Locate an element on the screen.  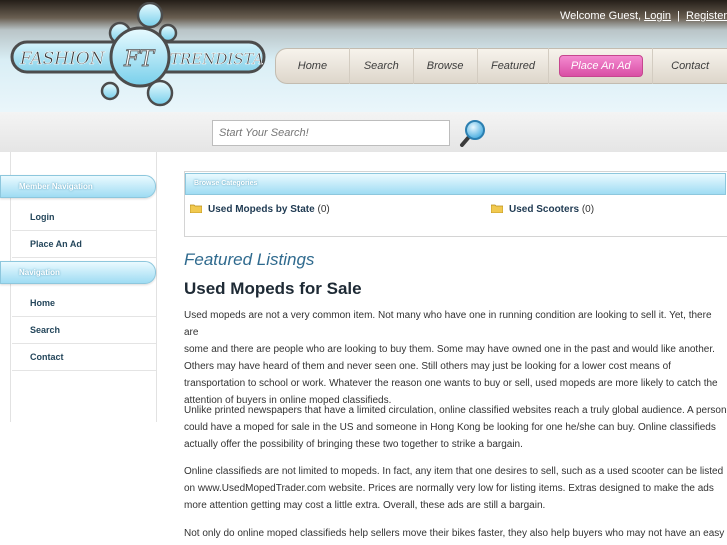
category-link-used-scooters: Used Scooters is located at coordinates (544, 209).